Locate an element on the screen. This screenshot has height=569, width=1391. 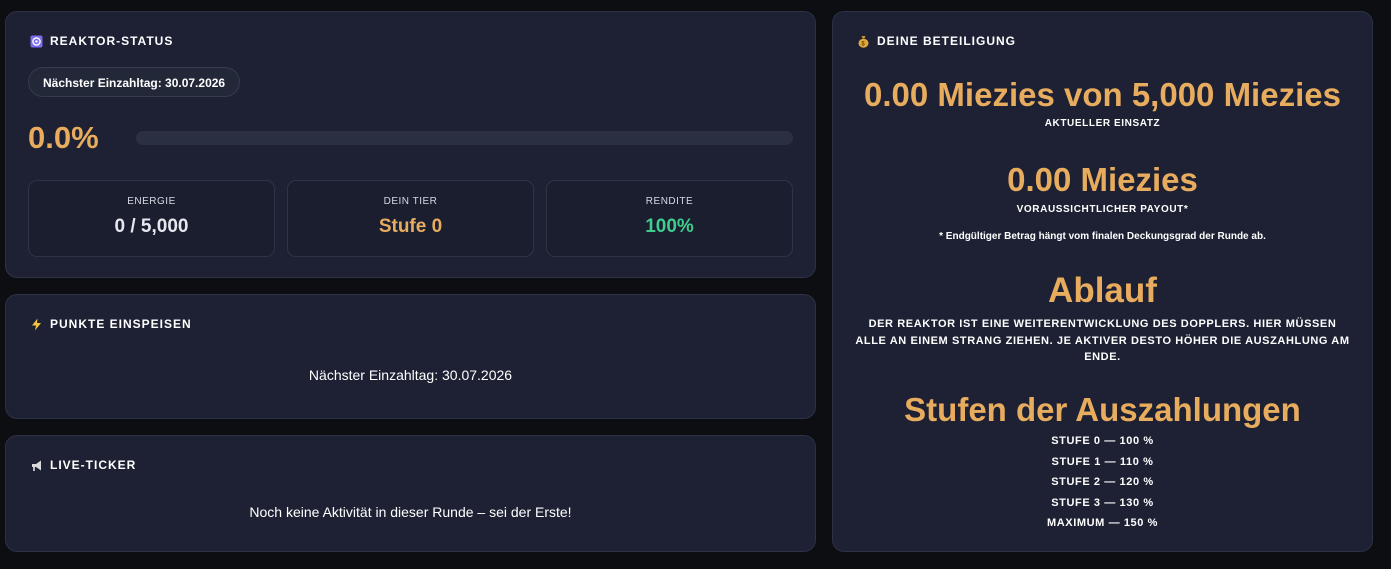
stat-rendite: RENDITE 100% is located at coordinates (669, 218).